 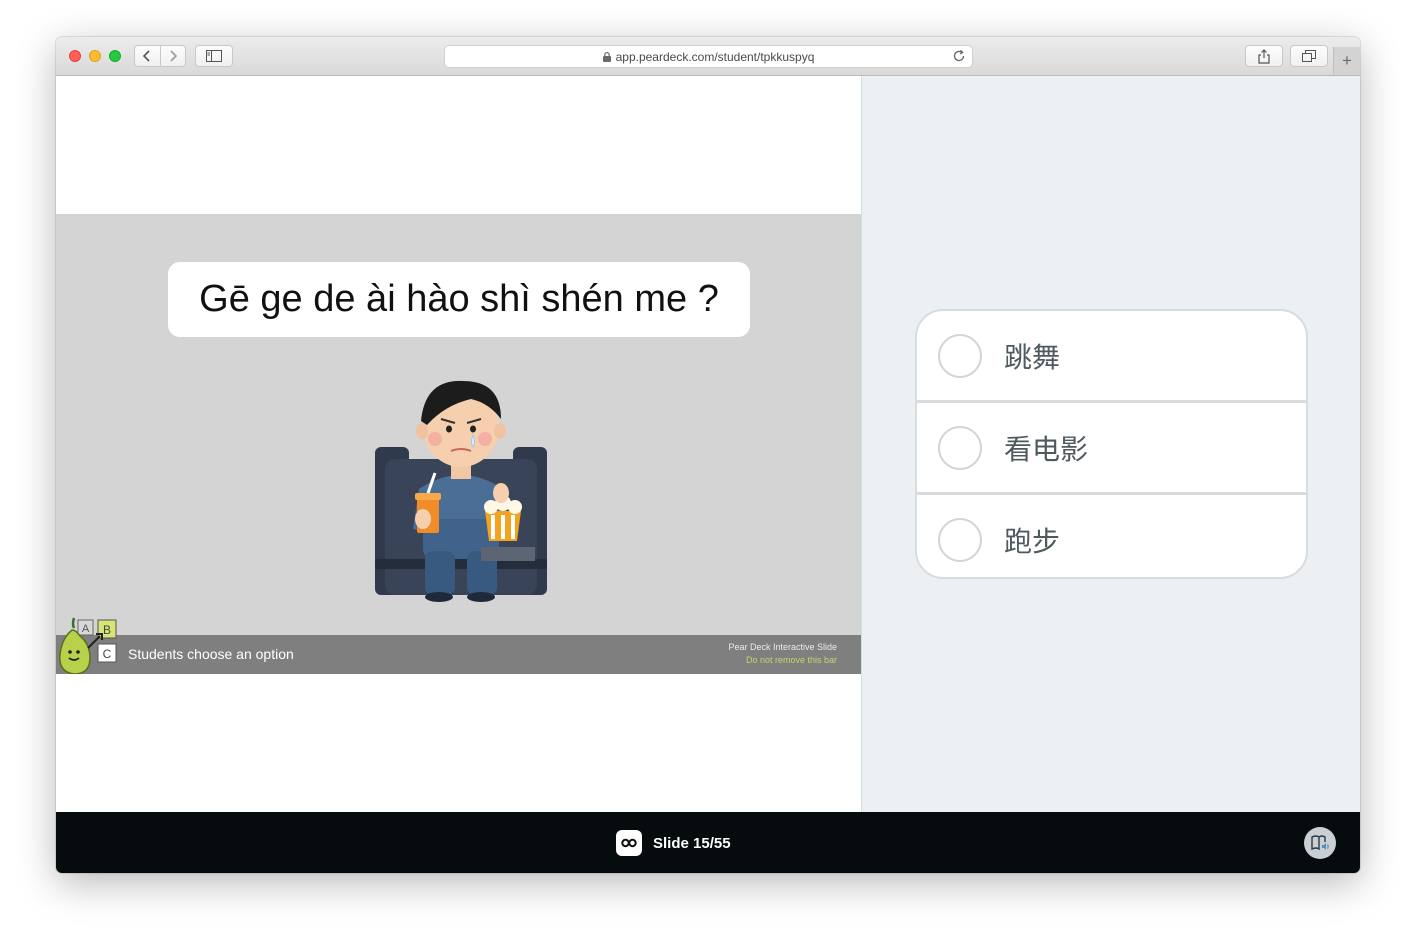 I want to click on choice-option-3: 跑步, so click(x=1111, y=534).